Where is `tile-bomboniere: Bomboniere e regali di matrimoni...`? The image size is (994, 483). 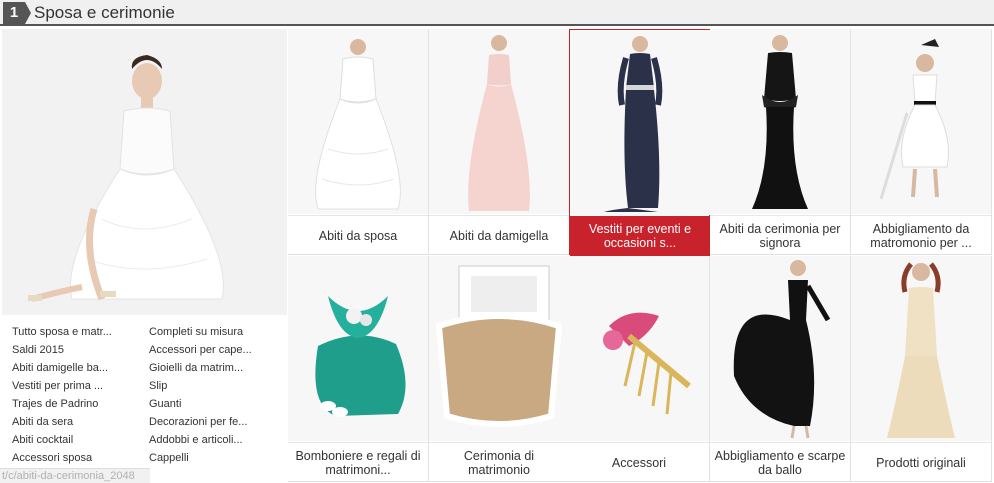
tile-bomboniere: Bomboniere e regali di matrimoni... is located at coordinates (358, 369).